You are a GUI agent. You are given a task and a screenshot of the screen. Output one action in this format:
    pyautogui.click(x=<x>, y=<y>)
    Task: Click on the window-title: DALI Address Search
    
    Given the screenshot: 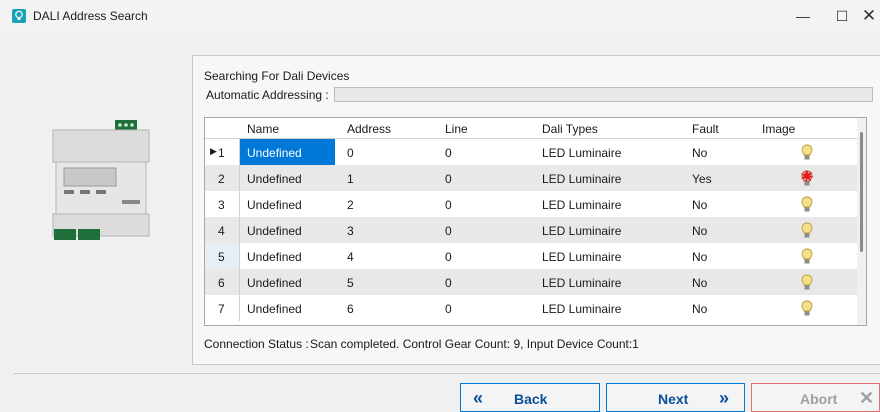 What is the action you would take?
    pyautogui.click(x=90, y=16)
    